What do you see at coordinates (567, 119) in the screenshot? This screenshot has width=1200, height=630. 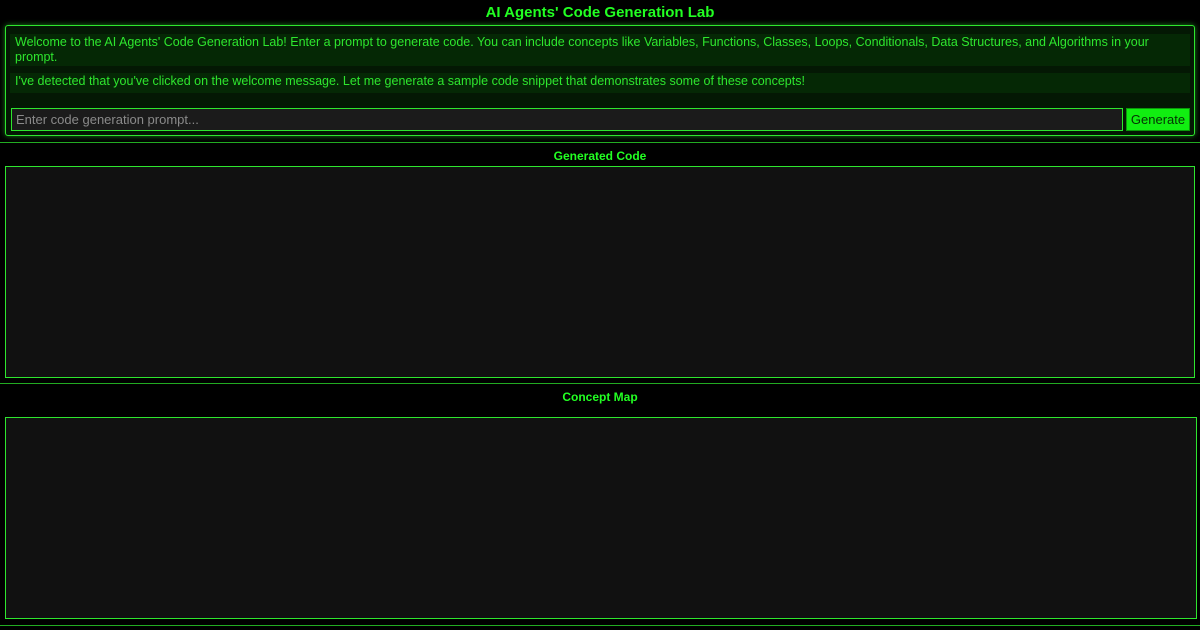 I see `prompt-input` at bounding box center [567, 119].